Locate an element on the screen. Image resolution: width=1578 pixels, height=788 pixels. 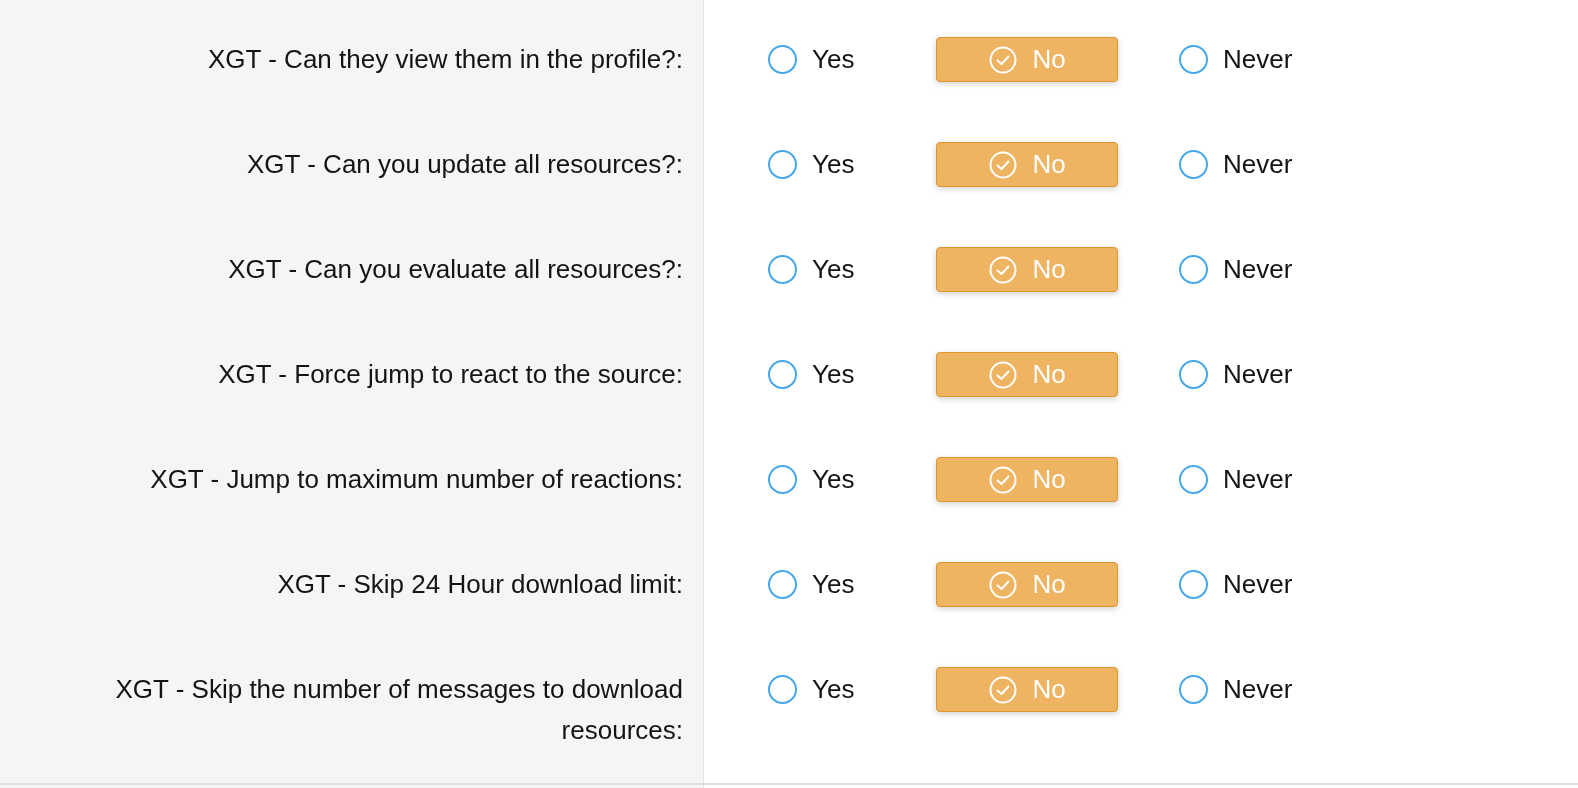
setting-label: XGT - Can you evaluate all resources?: is located at coordinates (455, 269).